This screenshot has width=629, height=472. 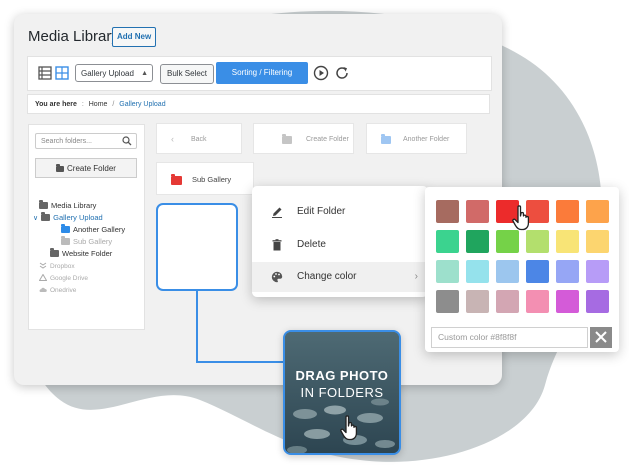 I want to click on context-menu: Edit Folder Delete Change color ›, so click(x=340, y=241).